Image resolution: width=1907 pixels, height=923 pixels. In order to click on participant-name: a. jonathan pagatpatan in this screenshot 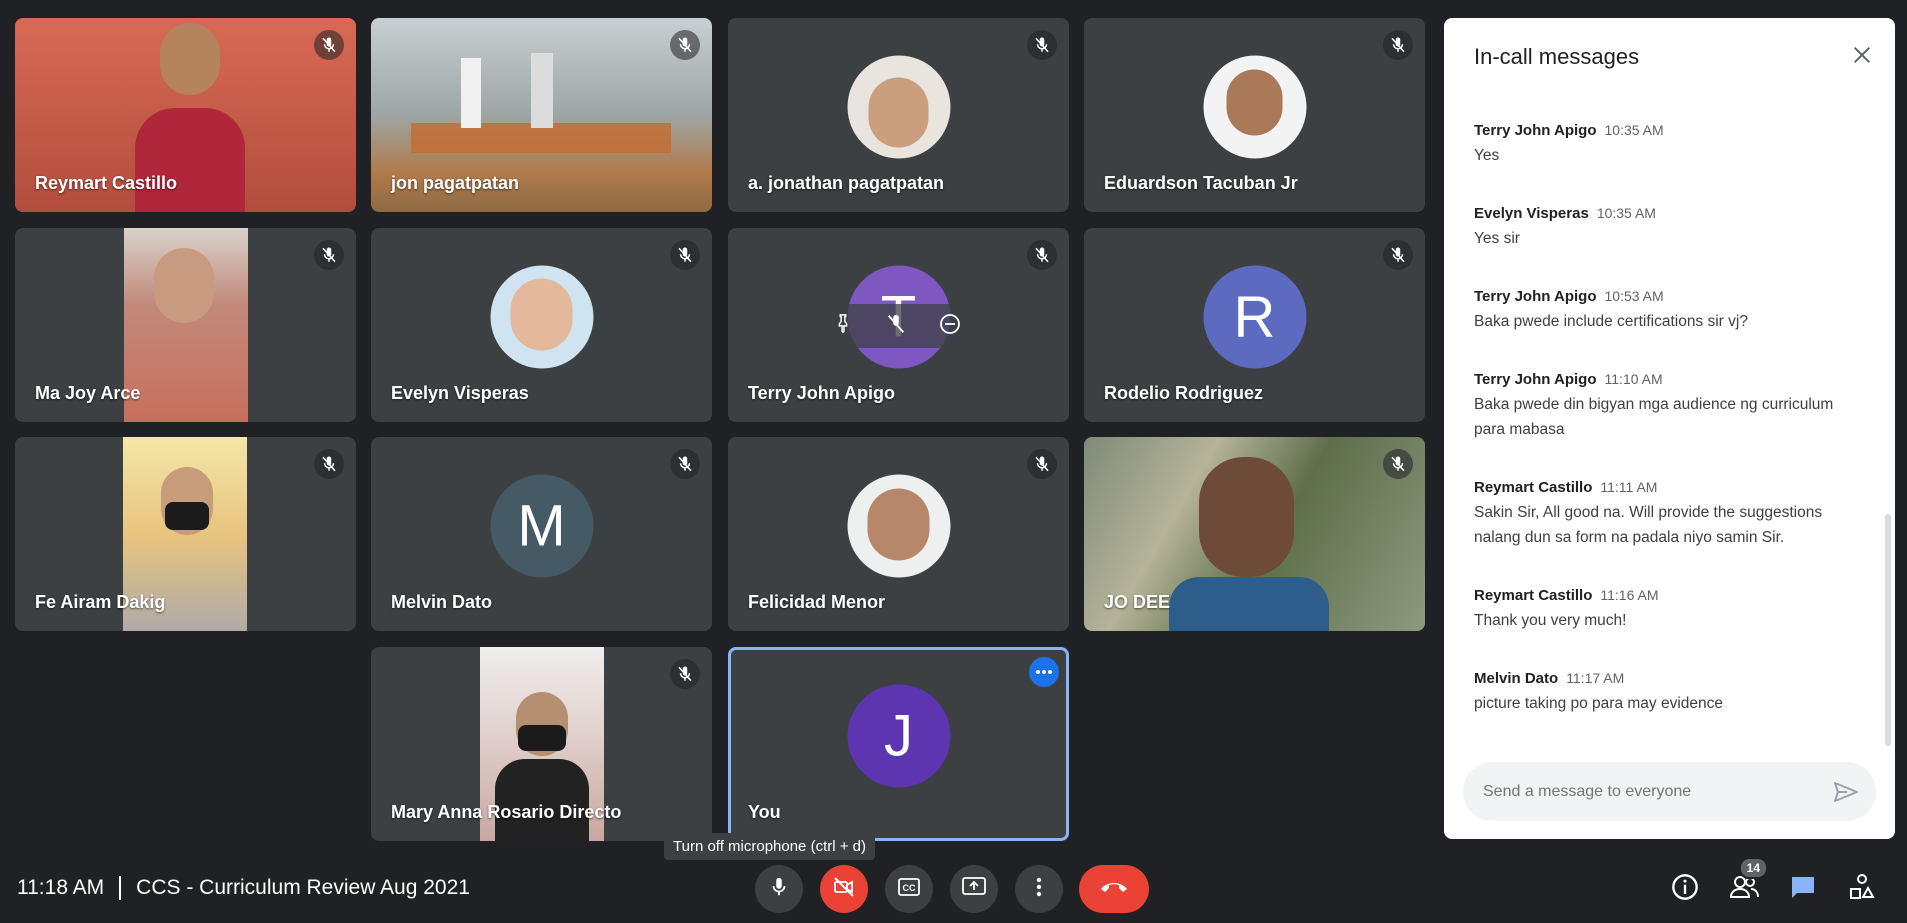, I will do `click(846, 183)`.